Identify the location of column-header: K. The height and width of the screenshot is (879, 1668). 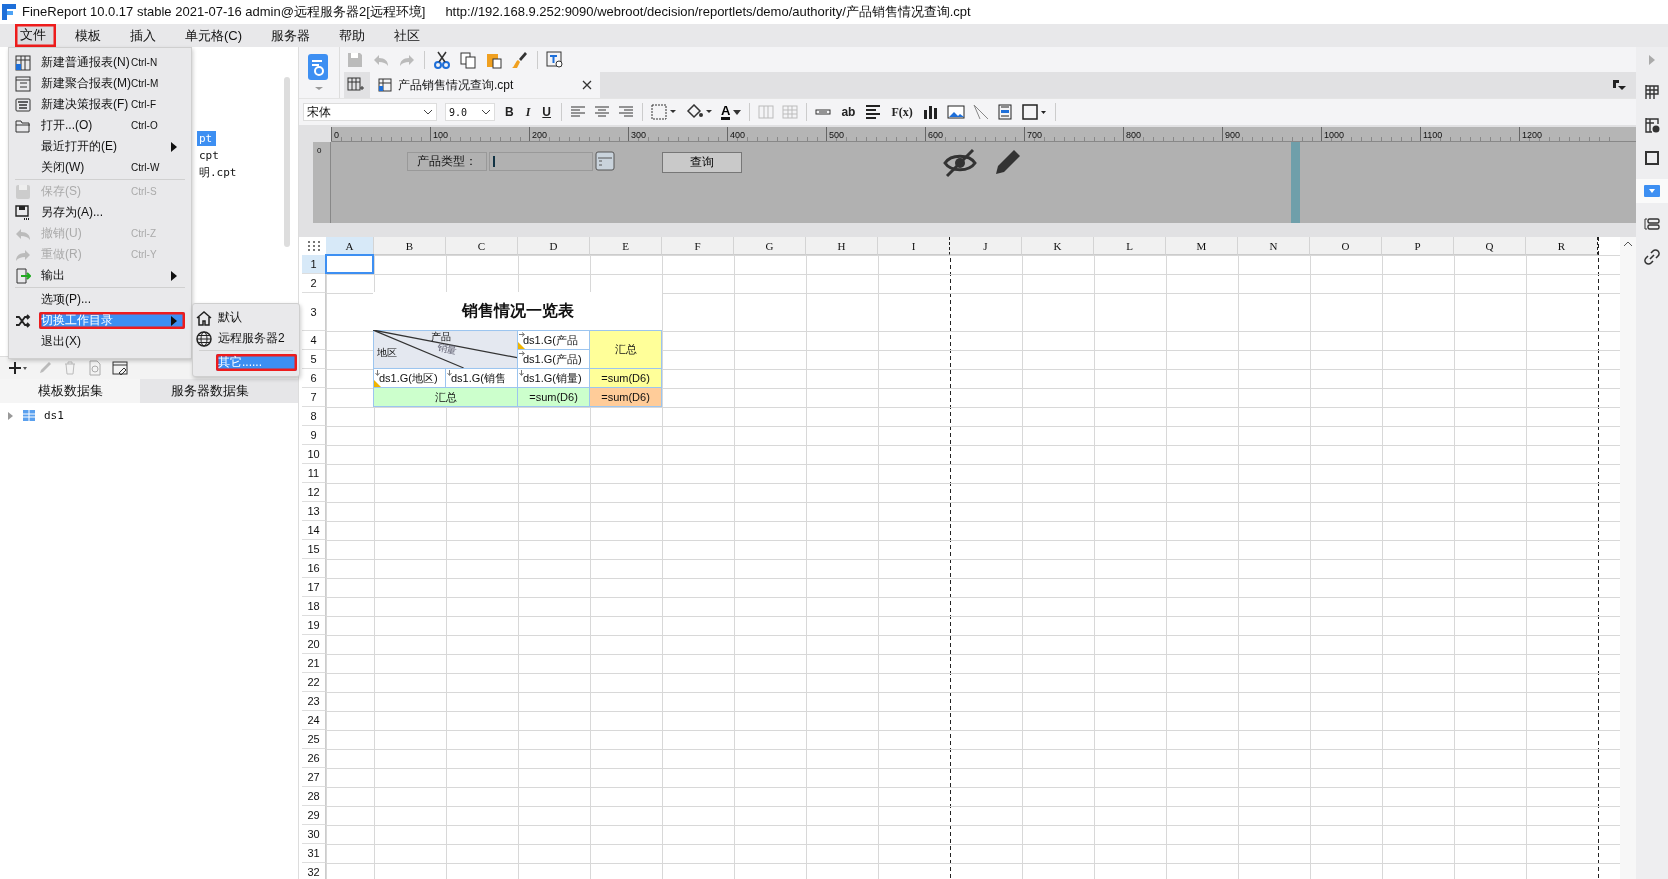
(1058, 246).